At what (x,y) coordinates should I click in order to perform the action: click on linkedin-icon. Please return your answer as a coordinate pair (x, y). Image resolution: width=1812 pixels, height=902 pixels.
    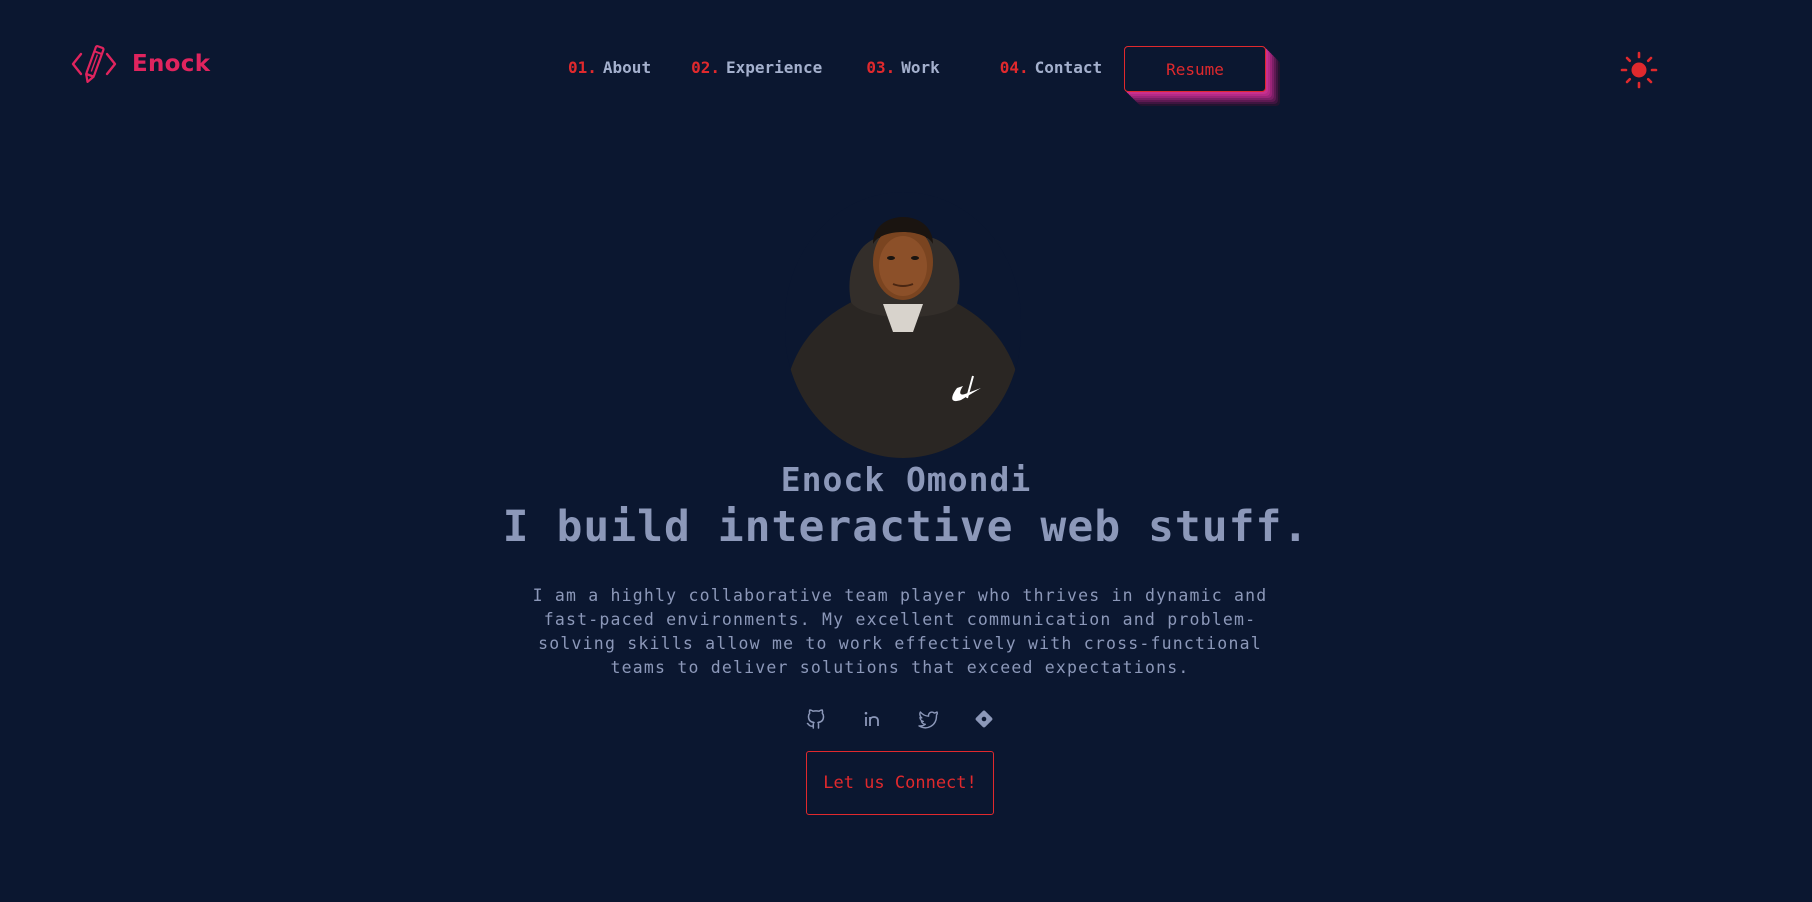
    Looking at the image, I should click on (871, 718).